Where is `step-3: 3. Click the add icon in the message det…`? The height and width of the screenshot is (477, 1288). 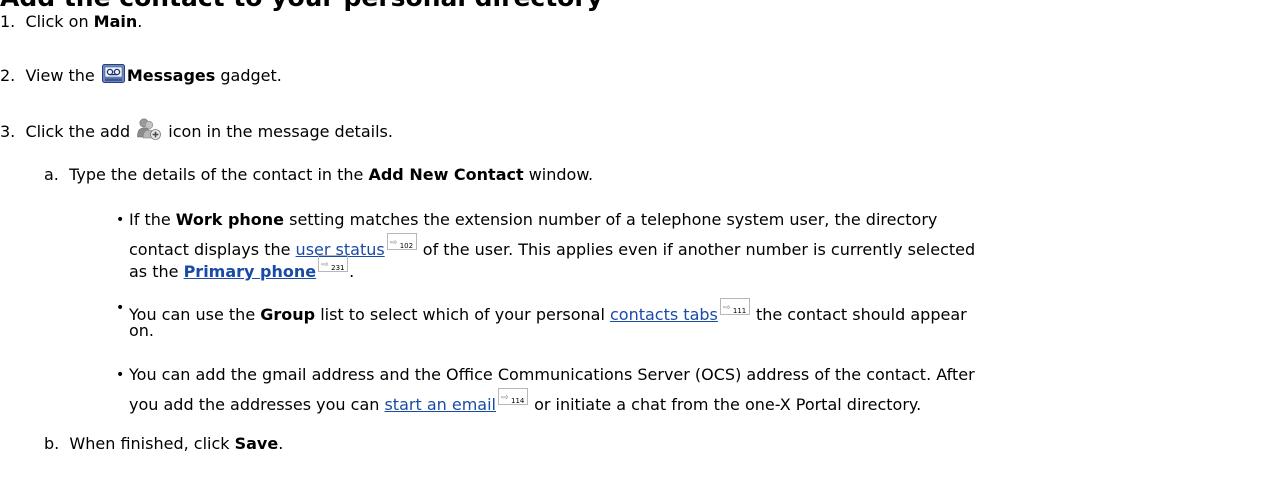
step-3: 3. Click the add icon in the message det… is located at coordinates (196, 129).